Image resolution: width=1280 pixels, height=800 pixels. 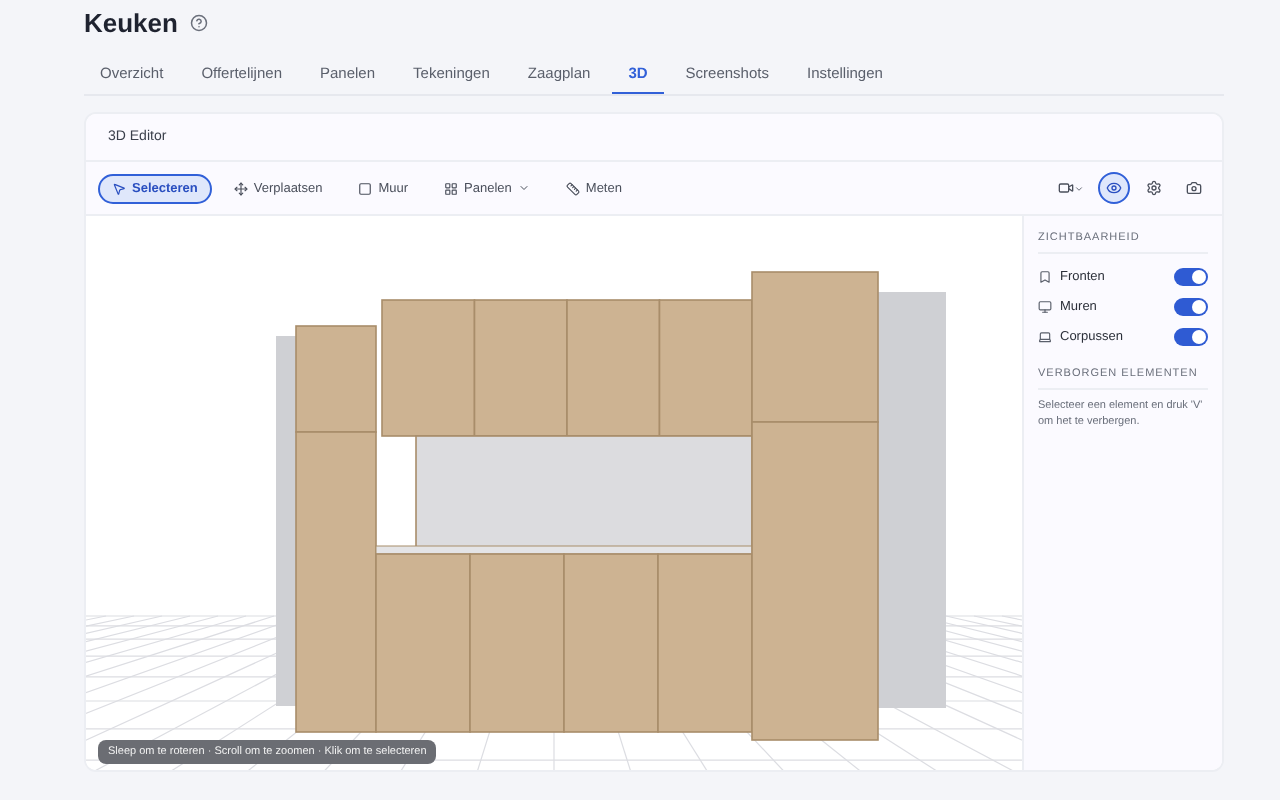 What do you see at coordinates (1045, 277) in the screenshot?
I see `bookmark-icon` at bounding box center [1045, 277].